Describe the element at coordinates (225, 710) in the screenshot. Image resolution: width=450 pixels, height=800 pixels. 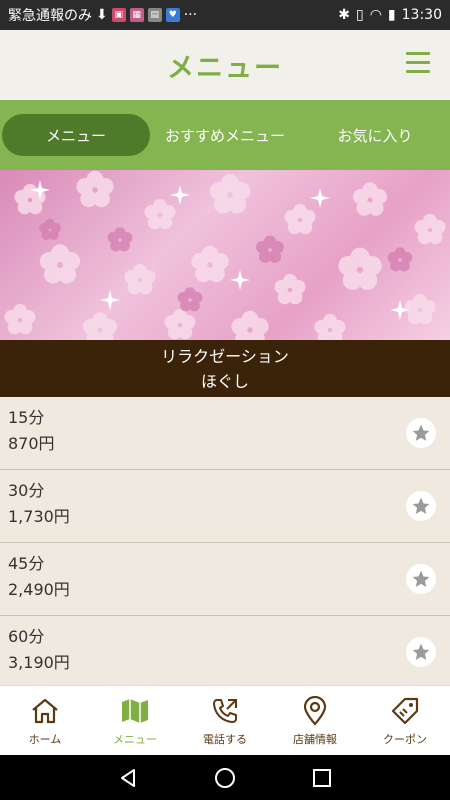
I see `phone-icon` at that location.